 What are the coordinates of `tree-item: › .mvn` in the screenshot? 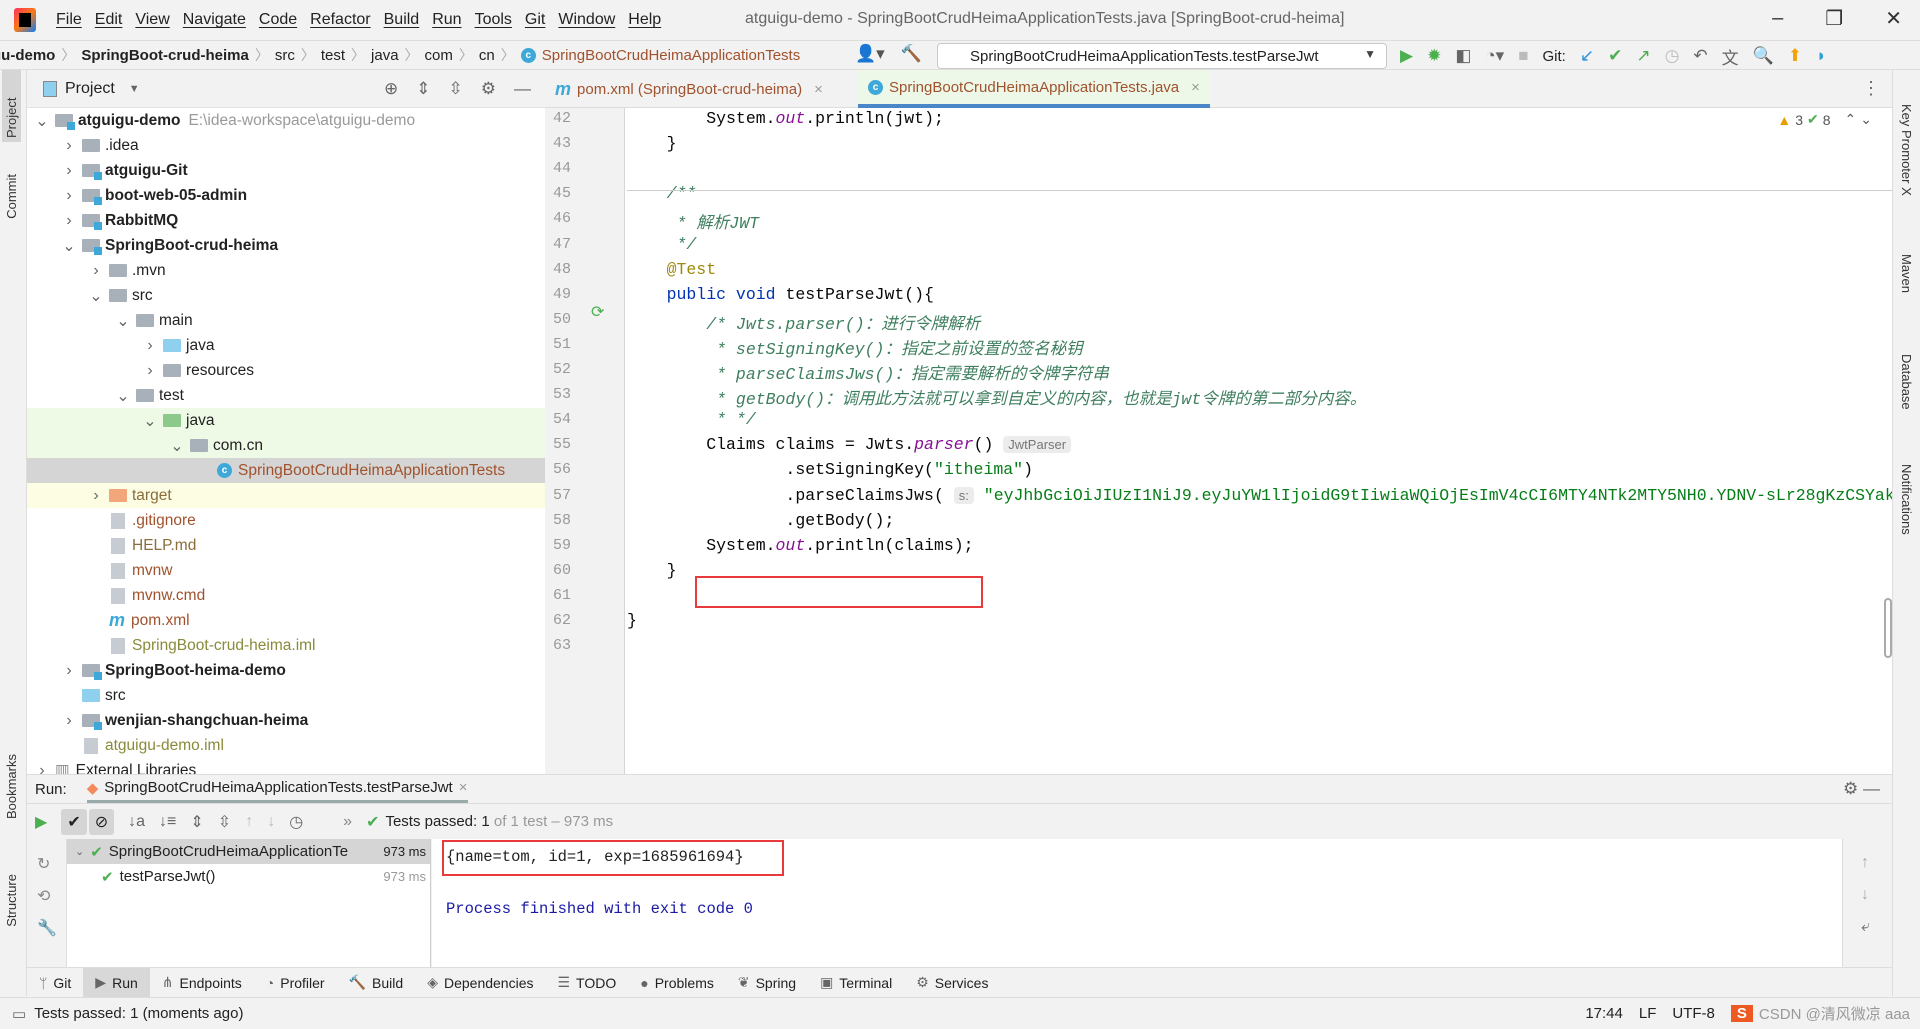 It's located at (286, 270).